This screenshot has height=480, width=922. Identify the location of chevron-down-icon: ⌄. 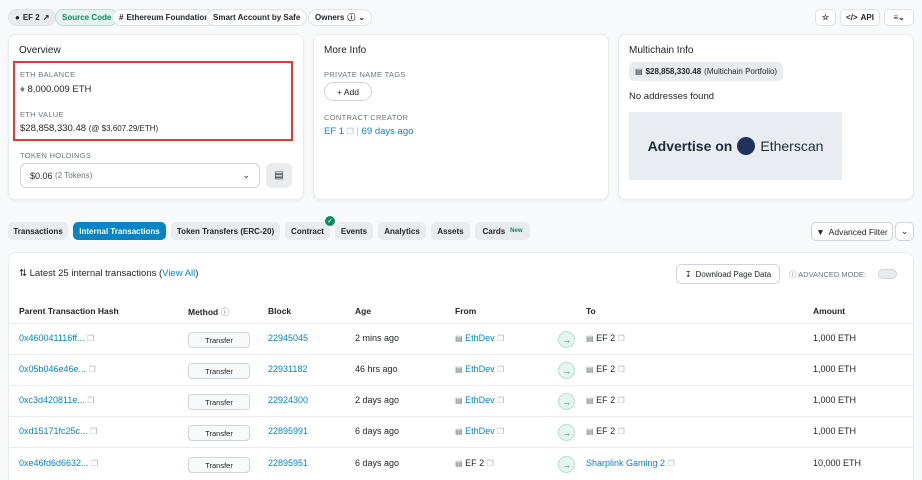
(904, 231).